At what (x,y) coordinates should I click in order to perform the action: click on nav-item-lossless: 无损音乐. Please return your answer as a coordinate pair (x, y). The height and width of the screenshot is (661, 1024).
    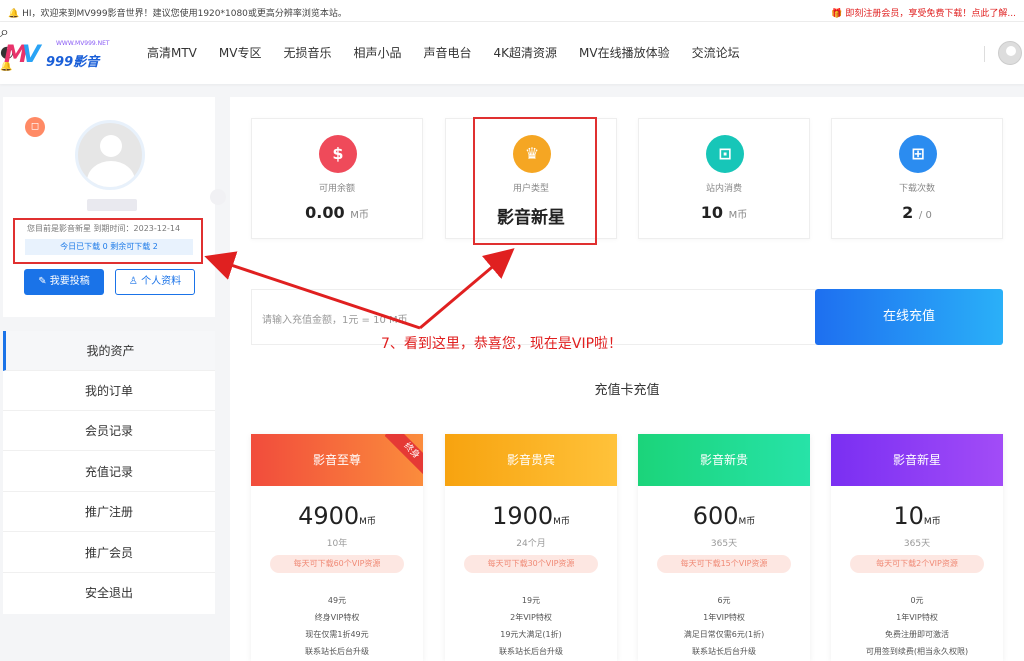
    Looking at the image, I should click on (307, 53).